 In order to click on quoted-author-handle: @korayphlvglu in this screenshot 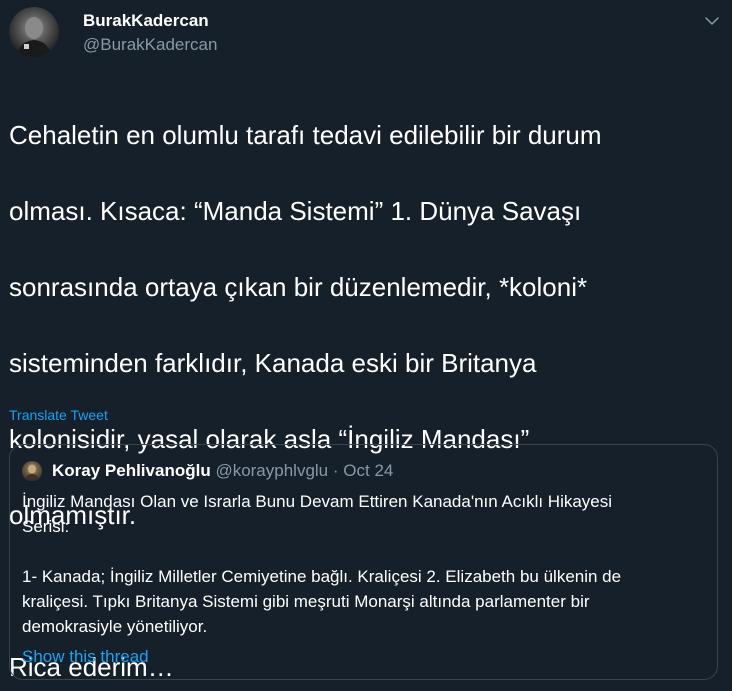, I will do `click(272, 470)`.